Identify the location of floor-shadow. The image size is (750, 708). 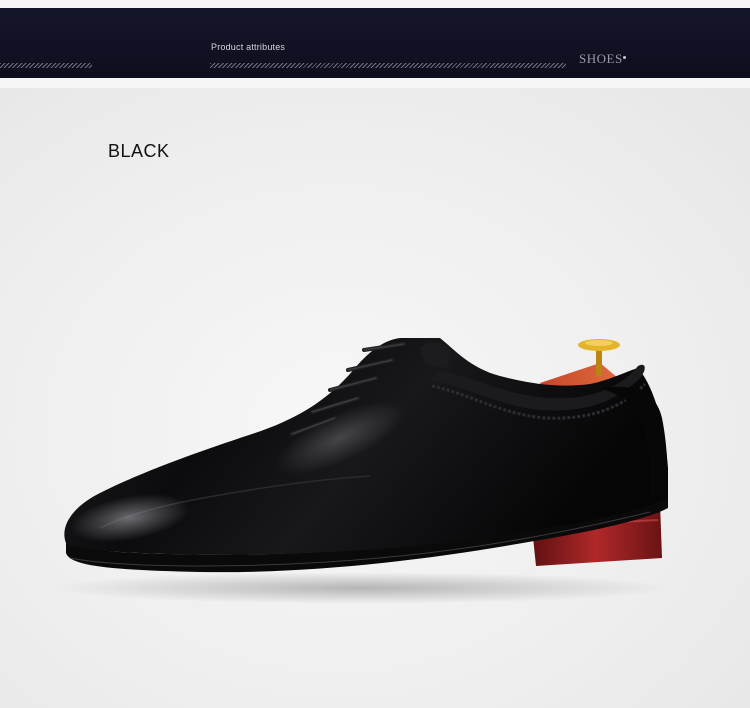
(360, 588).